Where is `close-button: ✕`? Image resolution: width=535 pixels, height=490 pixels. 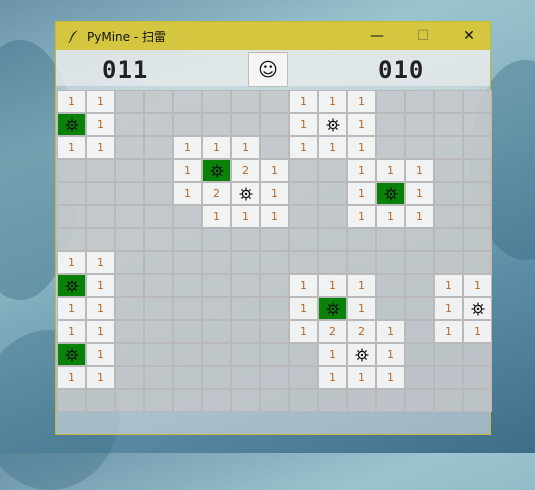 close-button: ✕ is located at coordinates (469, 36).